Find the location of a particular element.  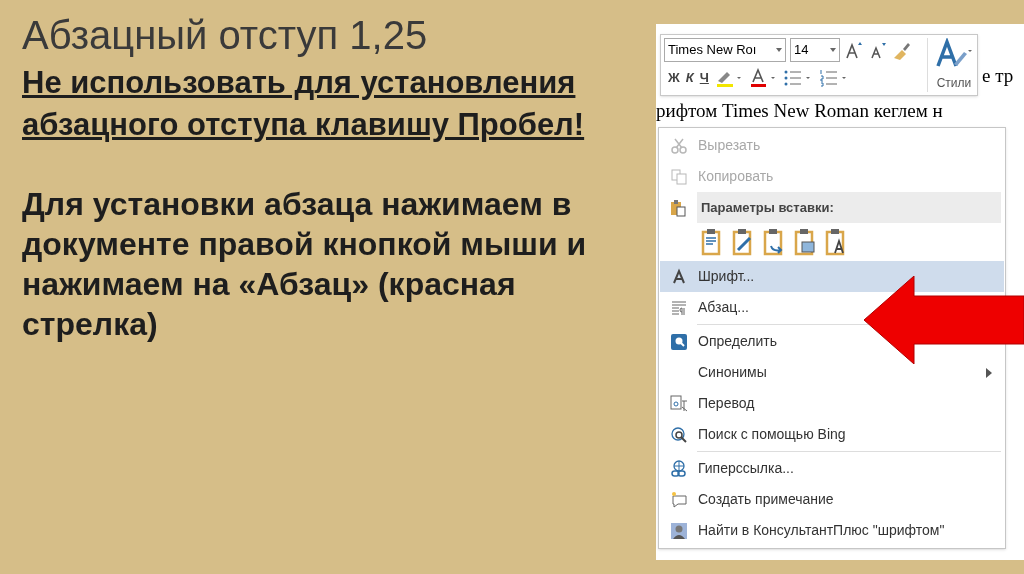

font-color-icon is located at coordinates (762, 78).